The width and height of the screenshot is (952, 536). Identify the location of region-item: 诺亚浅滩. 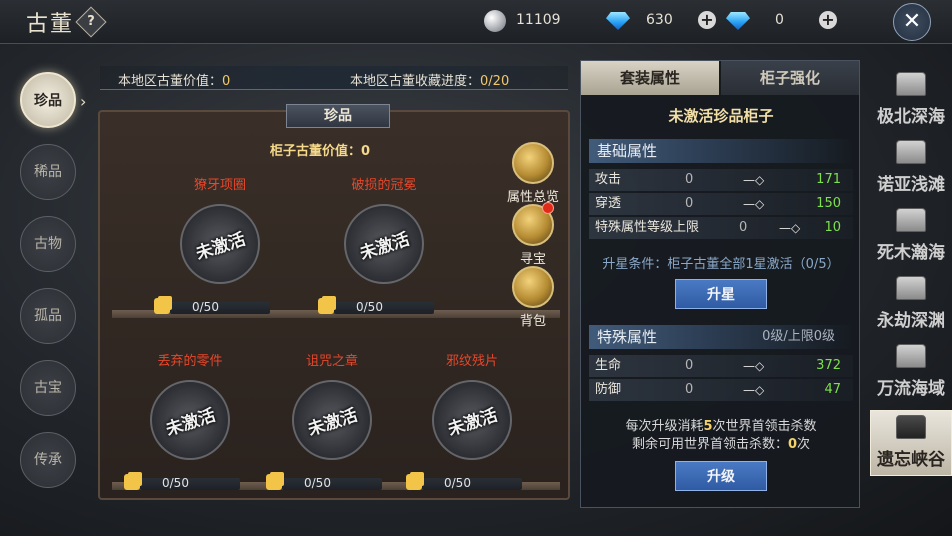
(911, 169).